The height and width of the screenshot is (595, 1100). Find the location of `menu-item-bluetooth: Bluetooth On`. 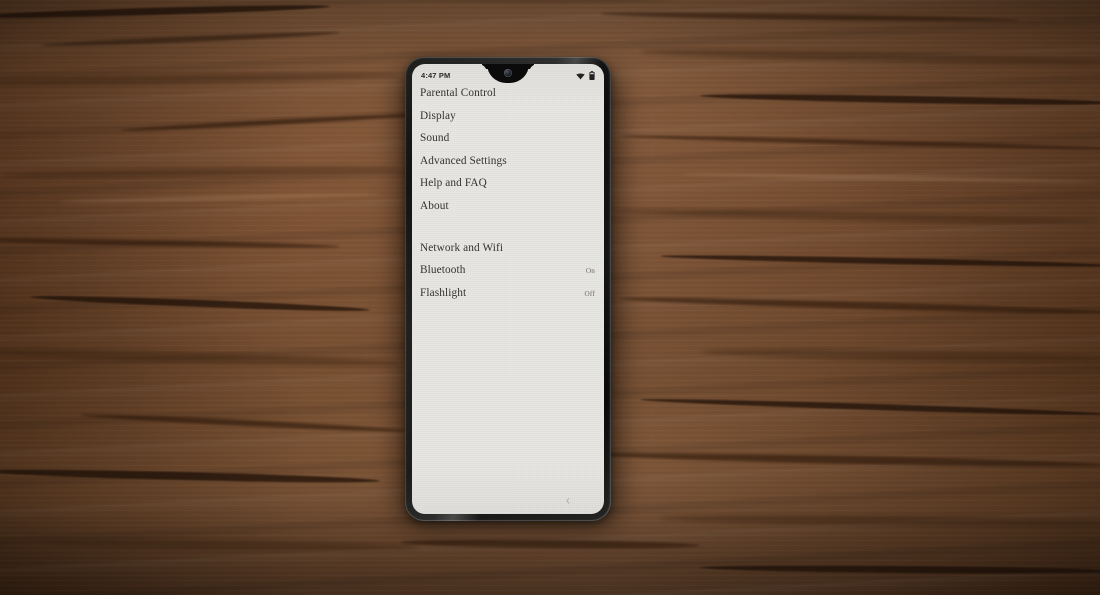

menu-item-bluetooth: Bluetooth On is located at coordinates (507, 275).